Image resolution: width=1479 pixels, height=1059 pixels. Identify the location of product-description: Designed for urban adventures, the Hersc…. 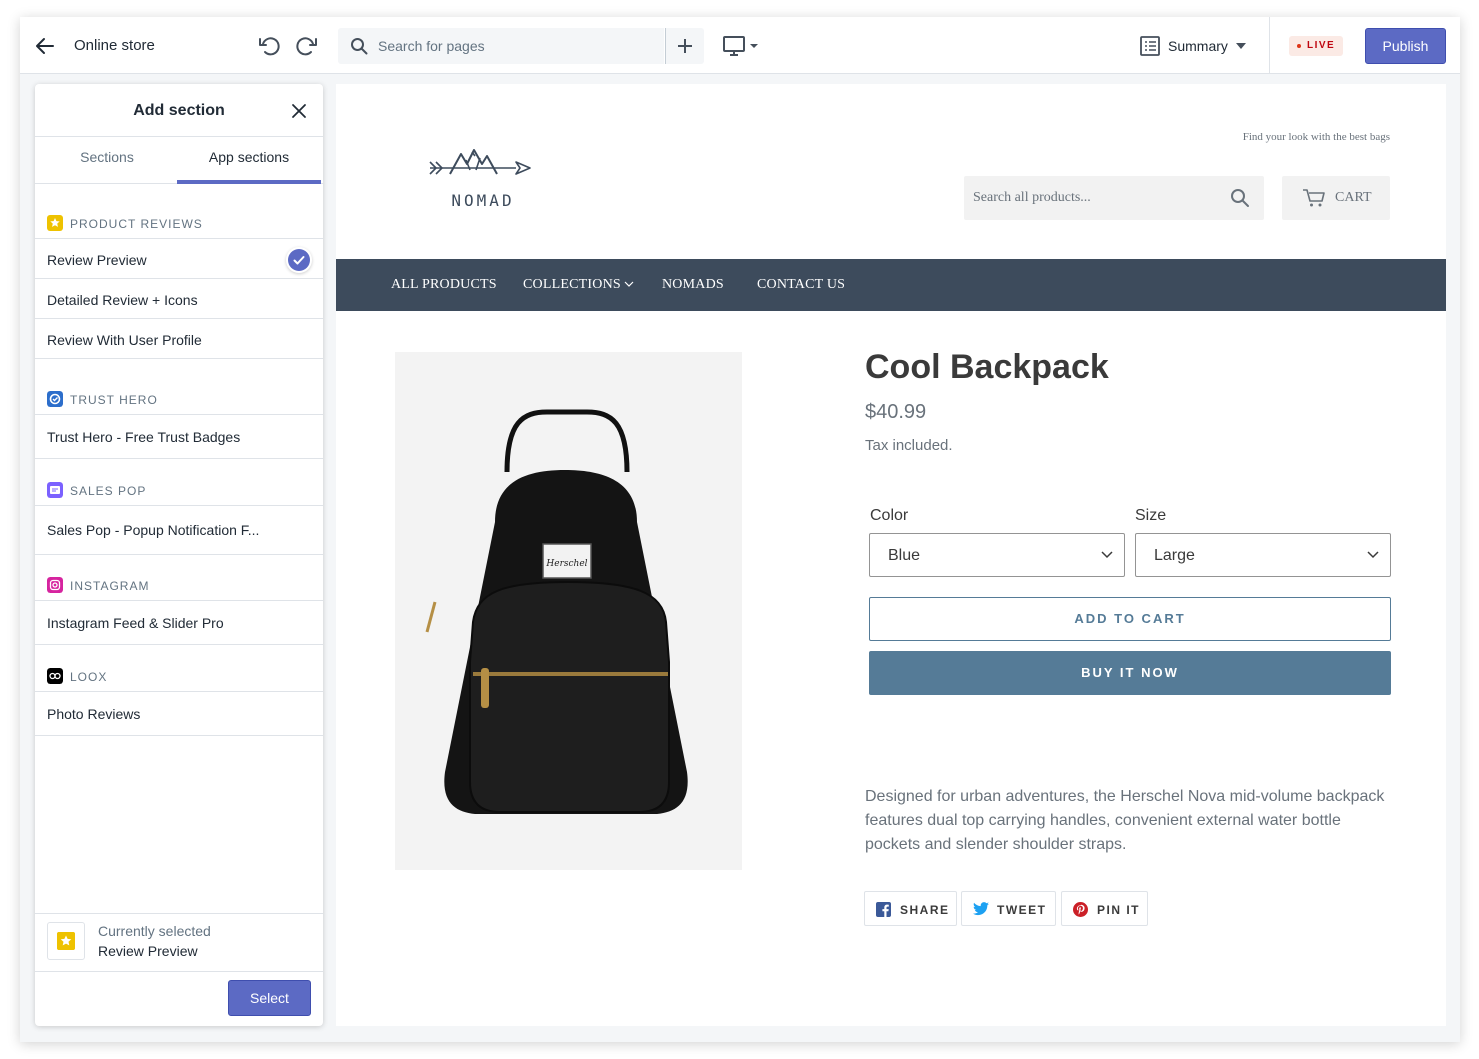
(1125, 820).